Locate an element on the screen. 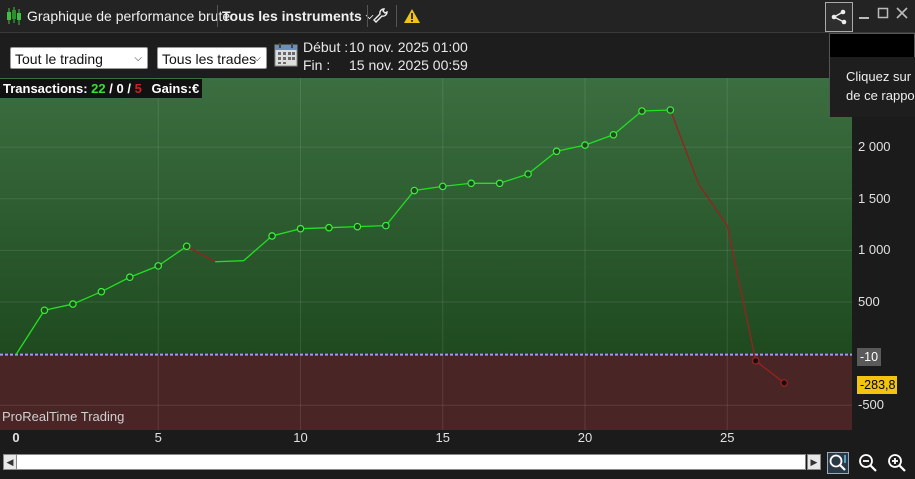 Image resolution: width=915 pixels, height=479 pixels. last-value-badge: -283,8 is located at coordinates (877, 385).